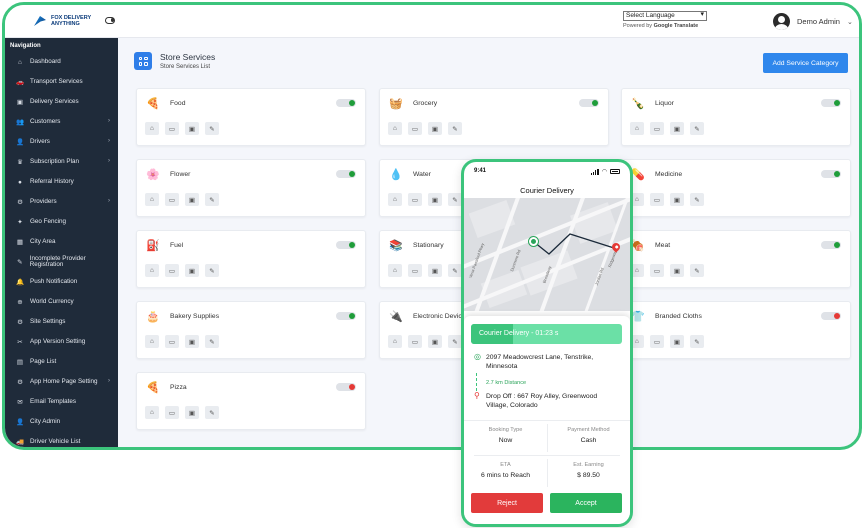 The width and height of the screenshot is (864, 528). I want to click on sidebar-item-app-home-page-setting: ⚙ App Home Page Setting ›, so click(61, 382).